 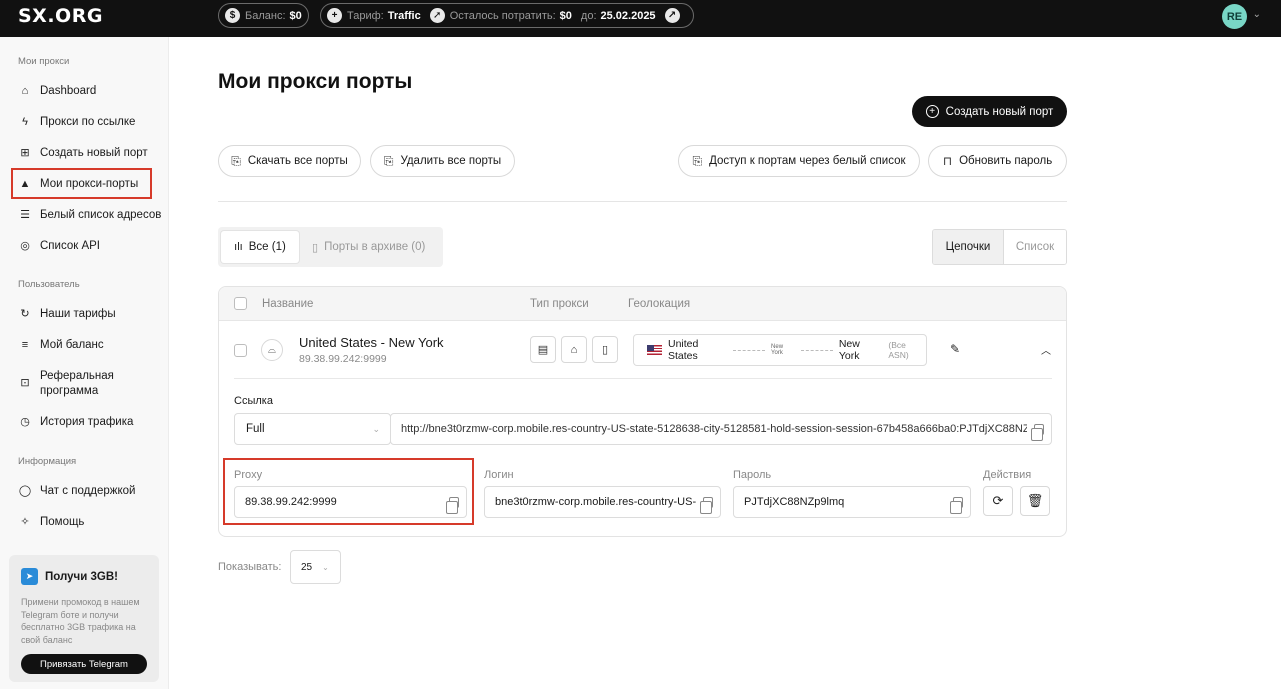 I want to click on sidebar-item-label: Белый список адресов, so click(x=101, y=215).